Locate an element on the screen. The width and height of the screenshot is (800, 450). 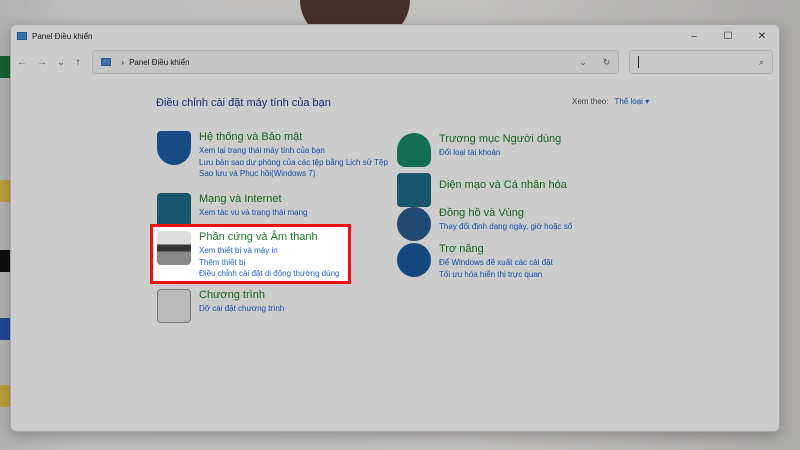
forward-arrow-icon: → is located at coordinates (42, 62).